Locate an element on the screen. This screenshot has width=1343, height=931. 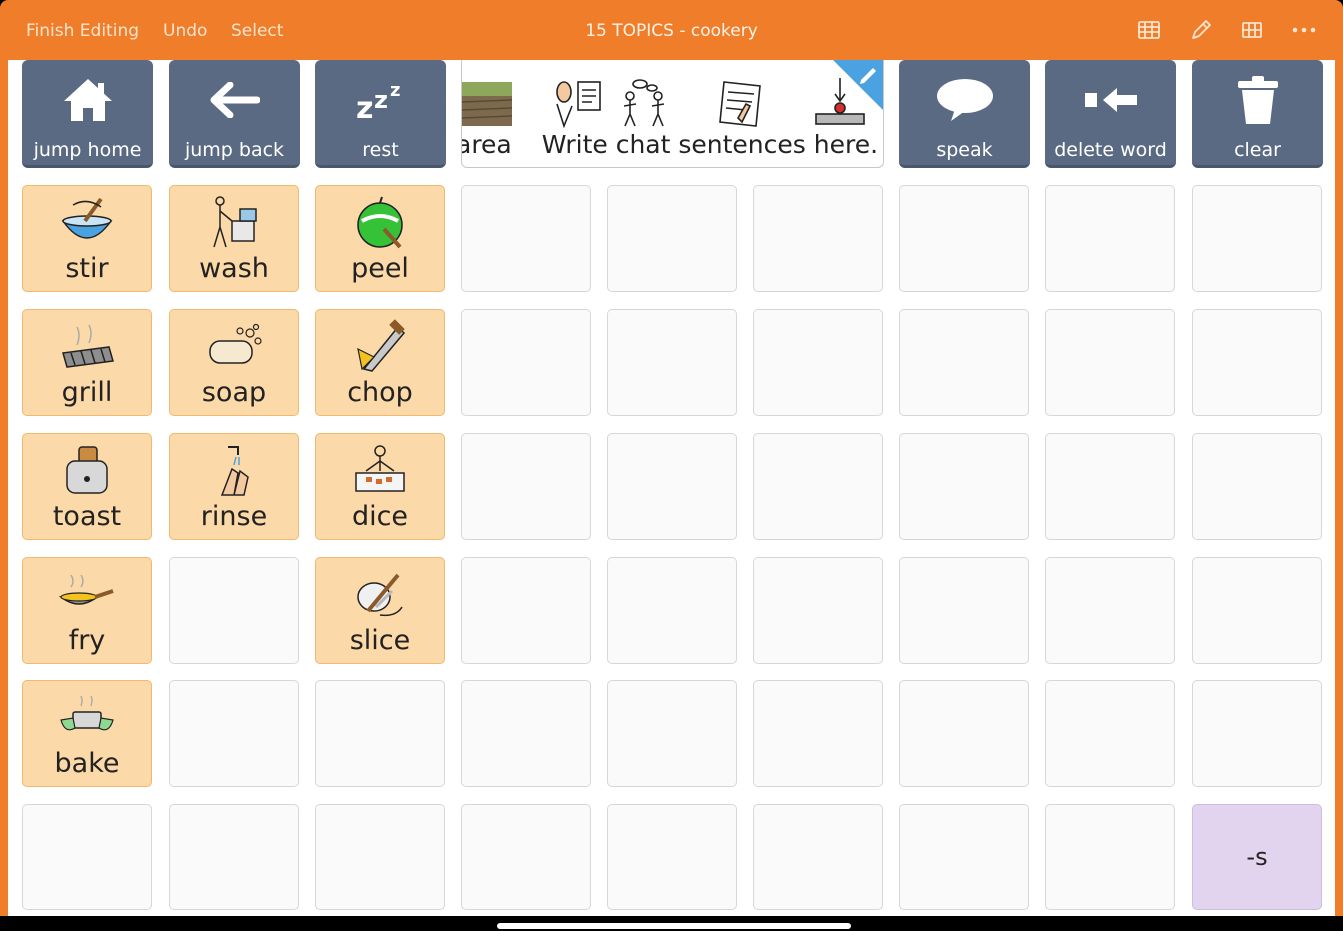
wash-person-icon is located at coordinates (234, 223).